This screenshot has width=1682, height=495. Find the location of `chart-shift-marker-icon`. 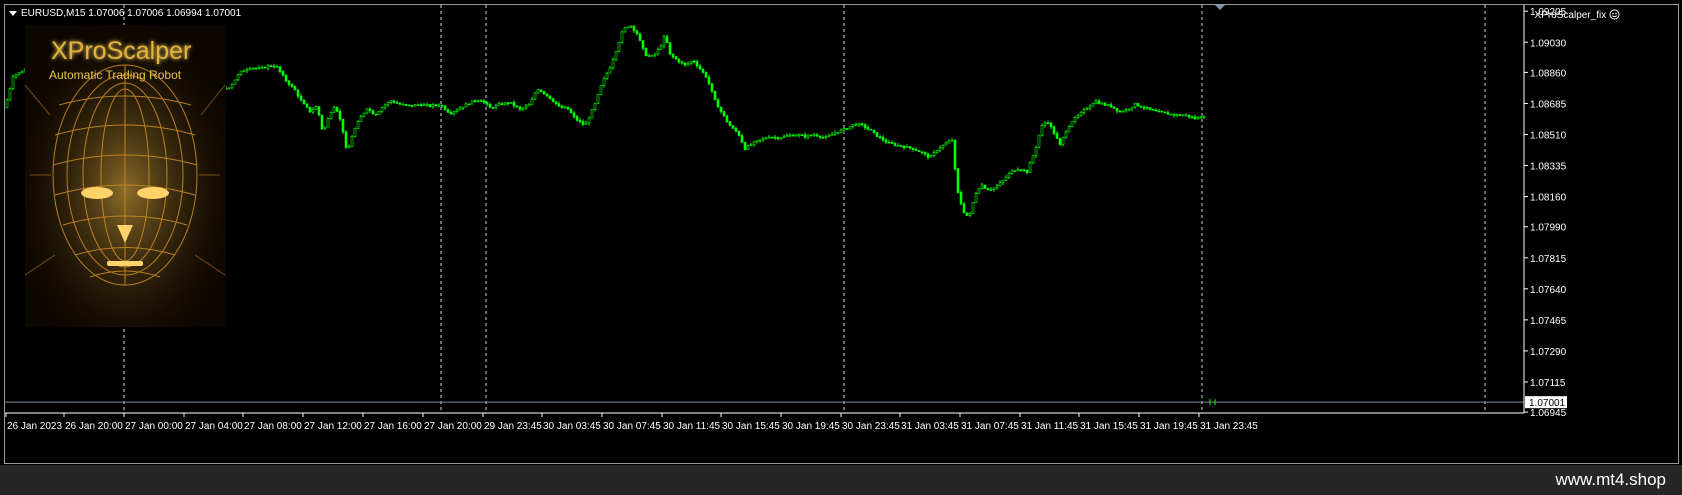

chart-shift-marker-icon is located at coordinates (1220, 7).